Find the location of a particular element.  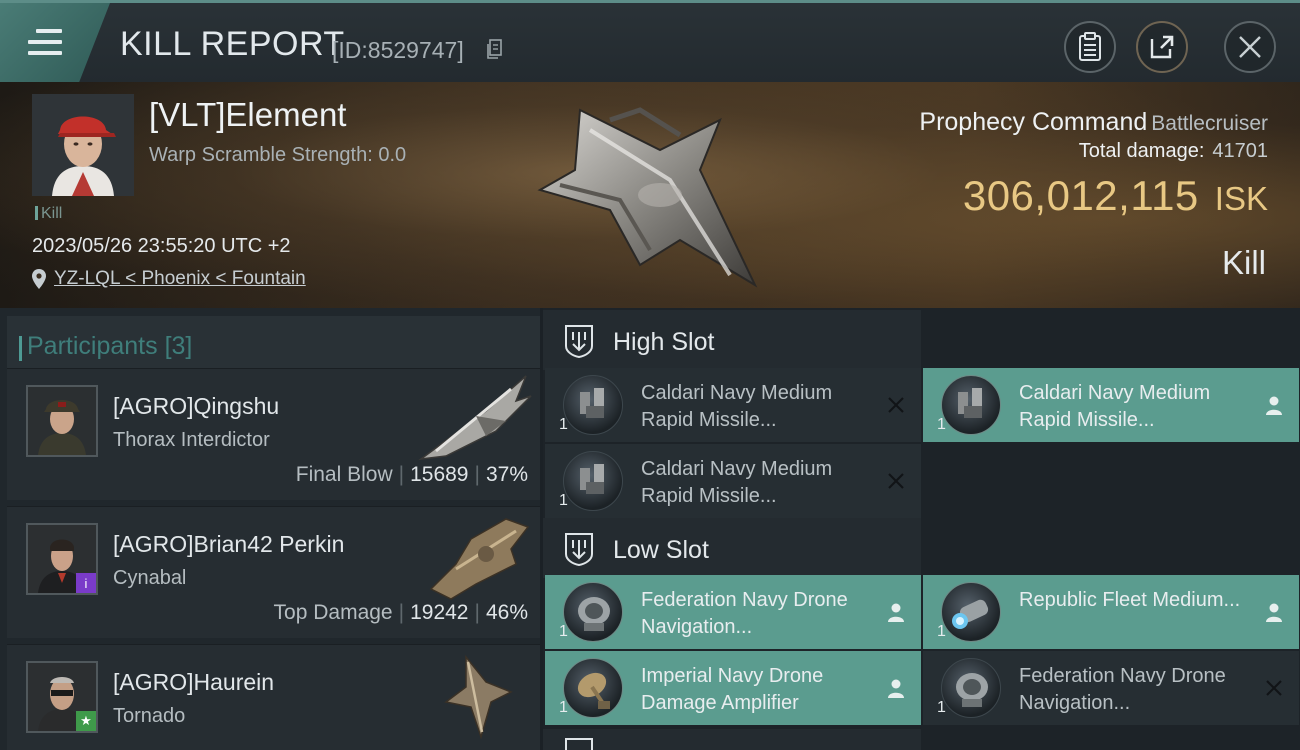

hamburger-menu-icon is located at coordinates (45, 45).